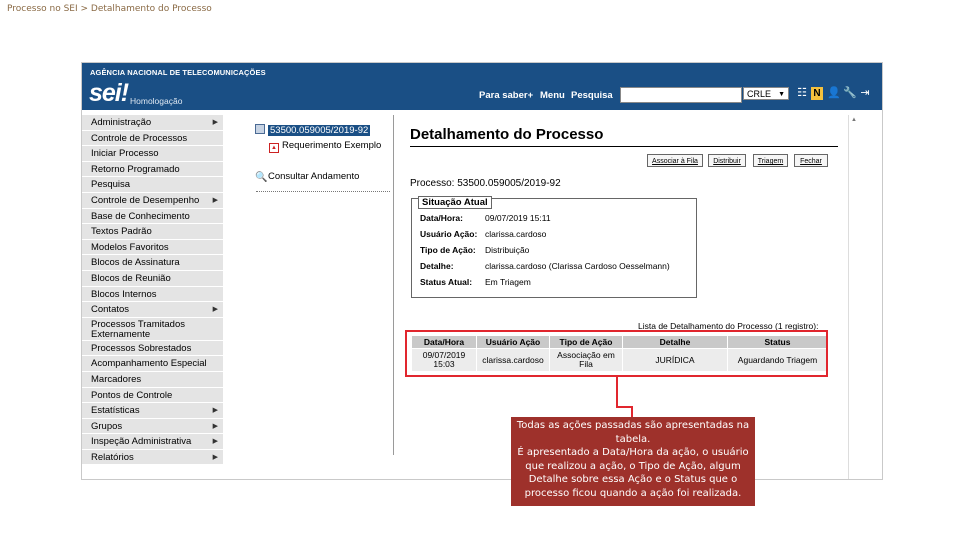 Image resolution: width=960 pixels, height=540 pixels. What do you see at coordinates (811, 160) in the screenshot?
I see `fechar-button: Fechar` at bounding box center [811, 160].